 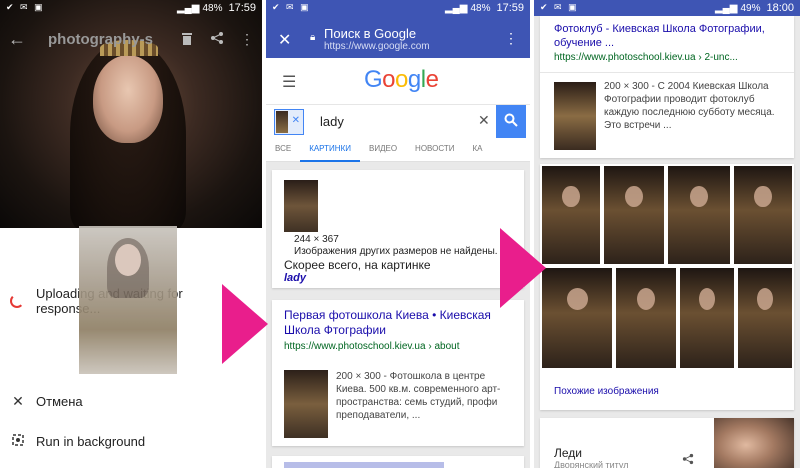 What do you see at coordinates (18, 441) in the screenshot?
I see `background-icon` at bounding box center [18, 441].